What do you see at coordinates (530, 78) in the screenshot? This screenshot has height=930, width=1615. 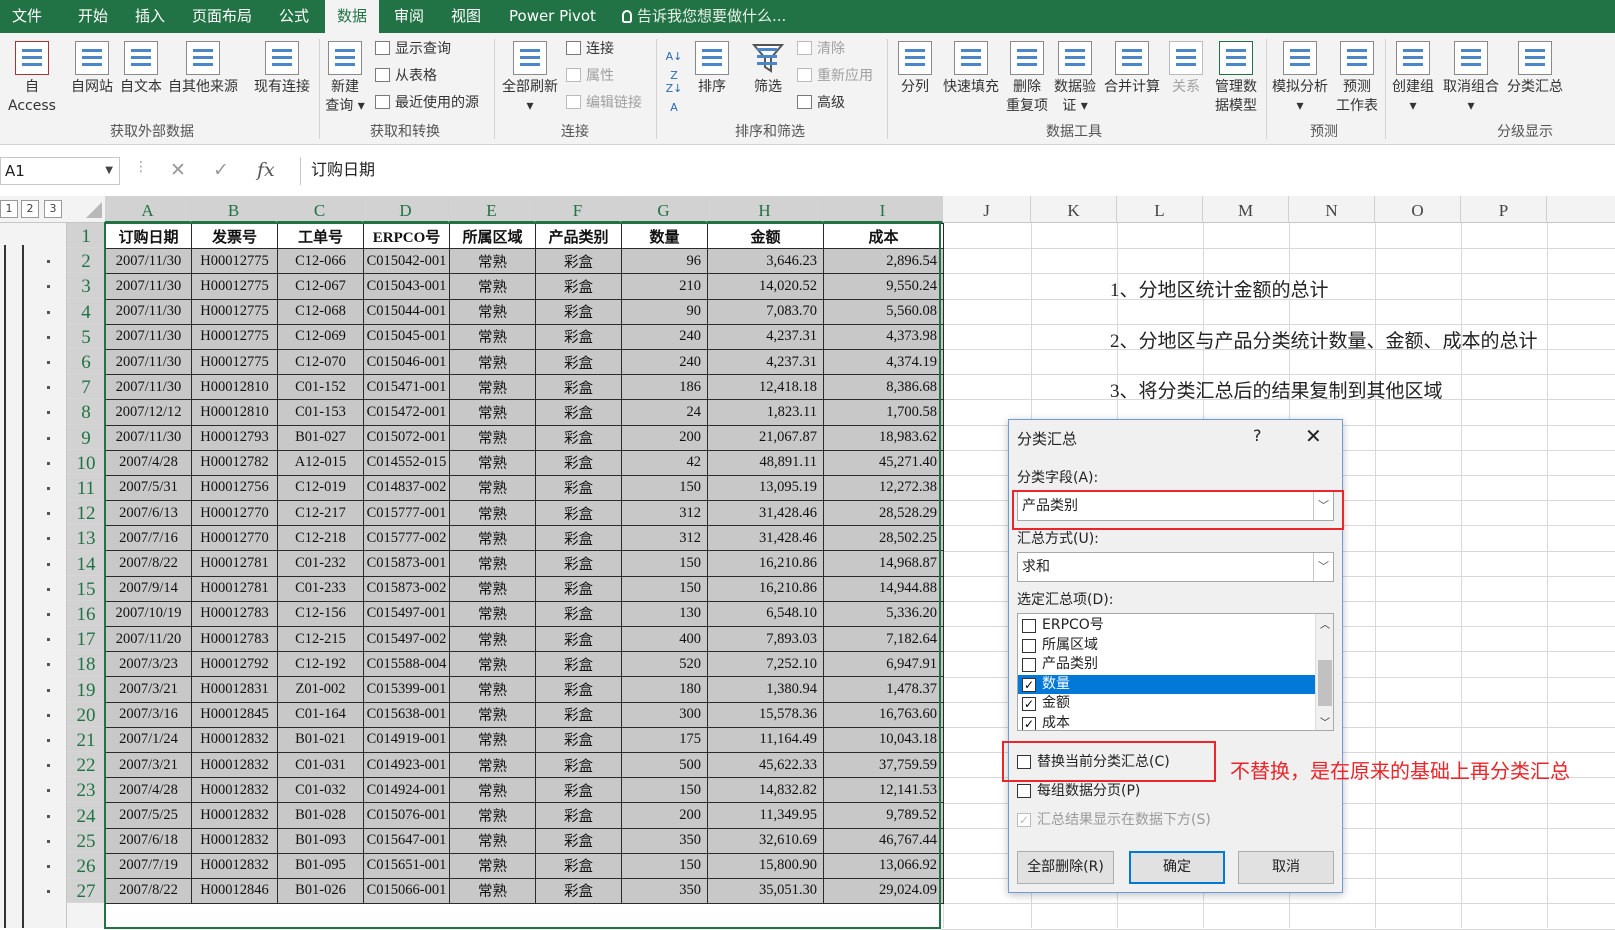 I see `refresh-all-button: 全部刷新 ▾` at bounding box center [530, 78].